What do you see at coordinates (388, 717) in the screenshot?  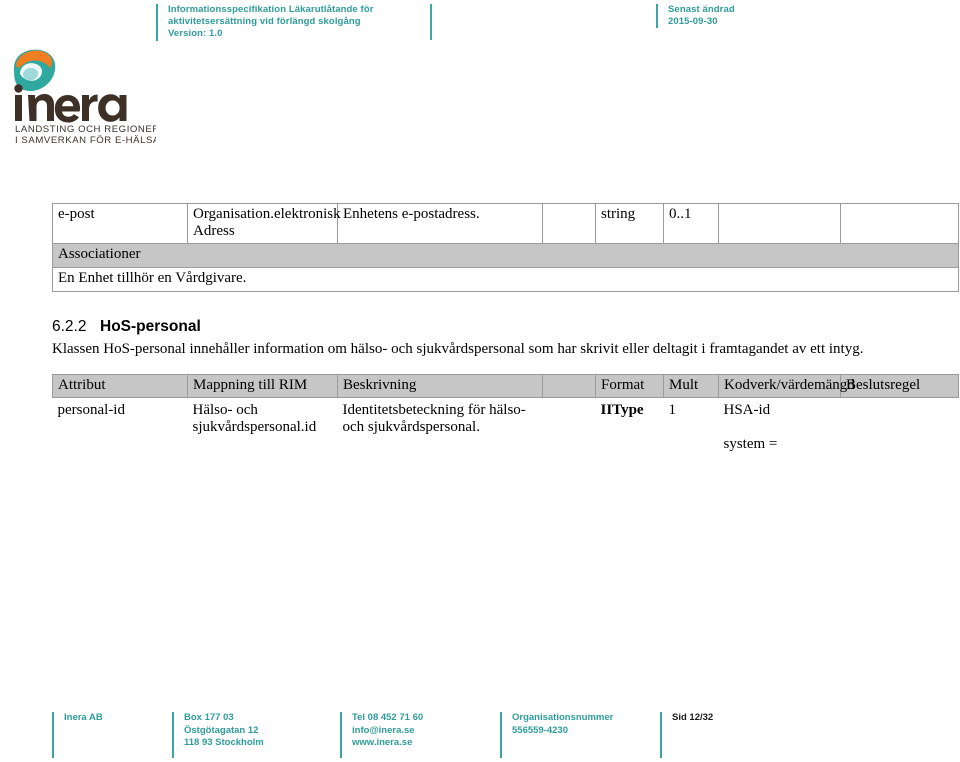 I see `footer-phone: Tel 08 452 71 60` at bounding box center [388, 717].